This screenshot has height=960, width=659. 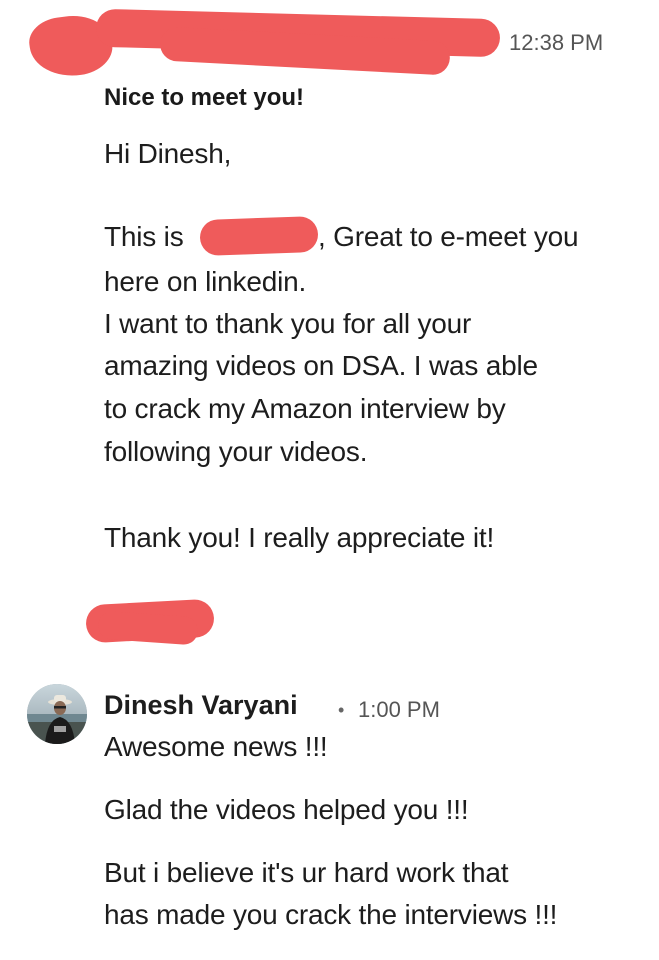 I want to click on profile-photo-icon, so click(x=57, y=714).